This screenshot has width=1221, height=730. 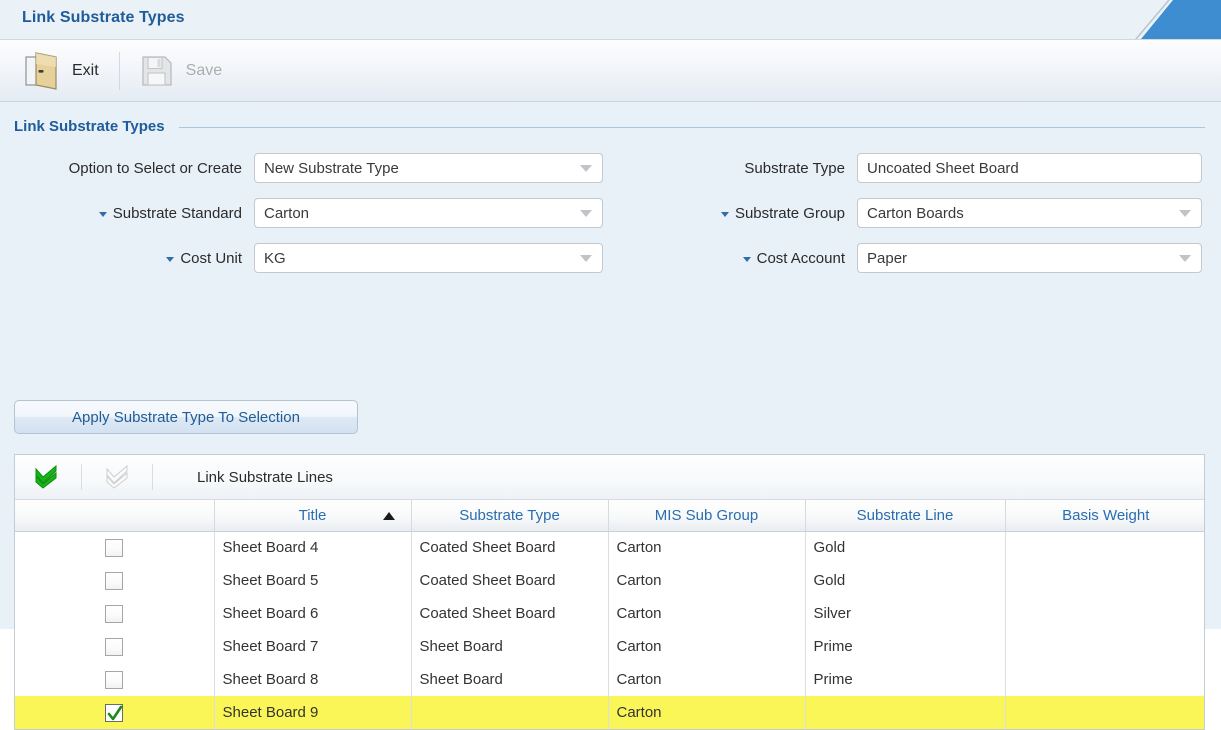 I want to click on cell-substrate-line: Prime, so click(x=905, y=679).